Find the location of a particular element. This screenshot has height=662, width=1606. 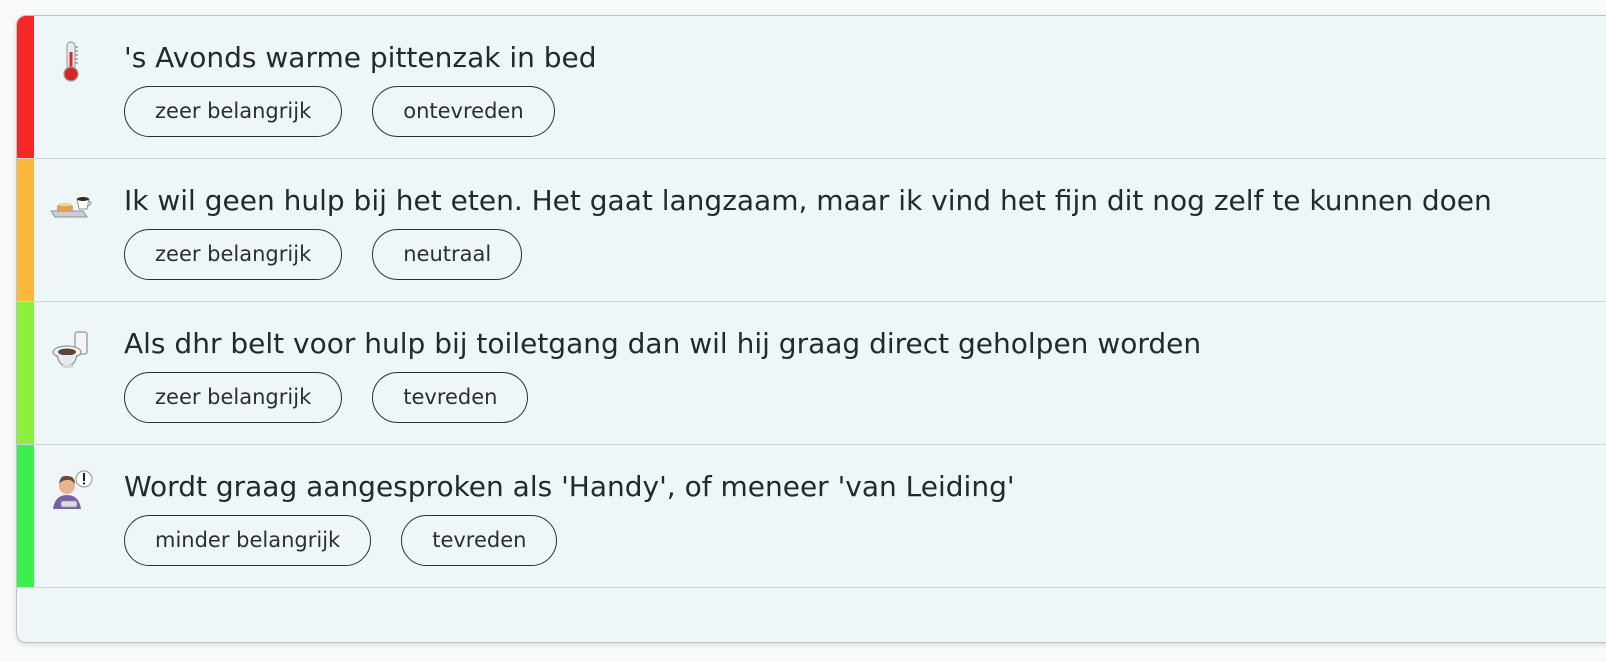

item-tags: minder belangrijk tevreden is located at coordinates (341, 540).